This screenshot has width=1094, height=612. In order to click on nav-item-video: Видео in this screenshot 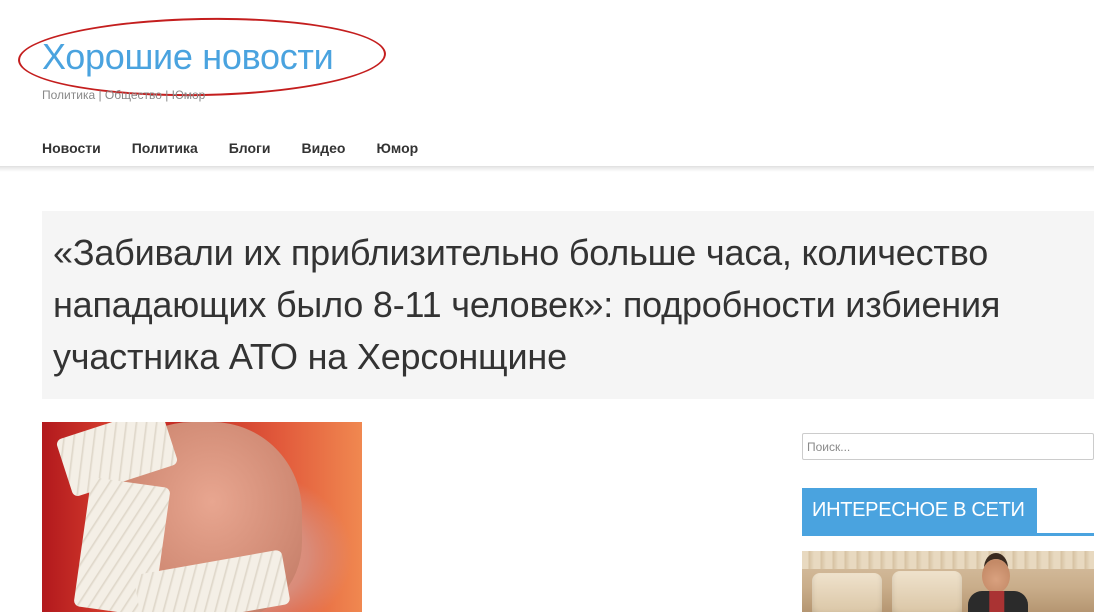, I will do `click(324, 148)`.